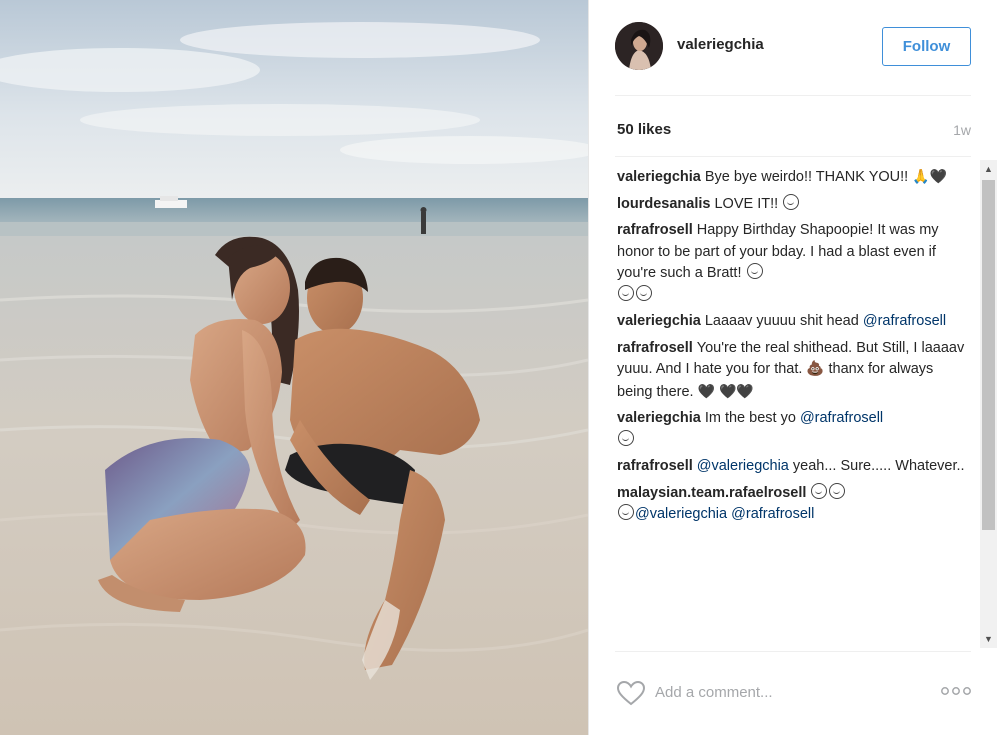  I want to click on comments-scrollbar: ▲ ▼, so click(988, 404).